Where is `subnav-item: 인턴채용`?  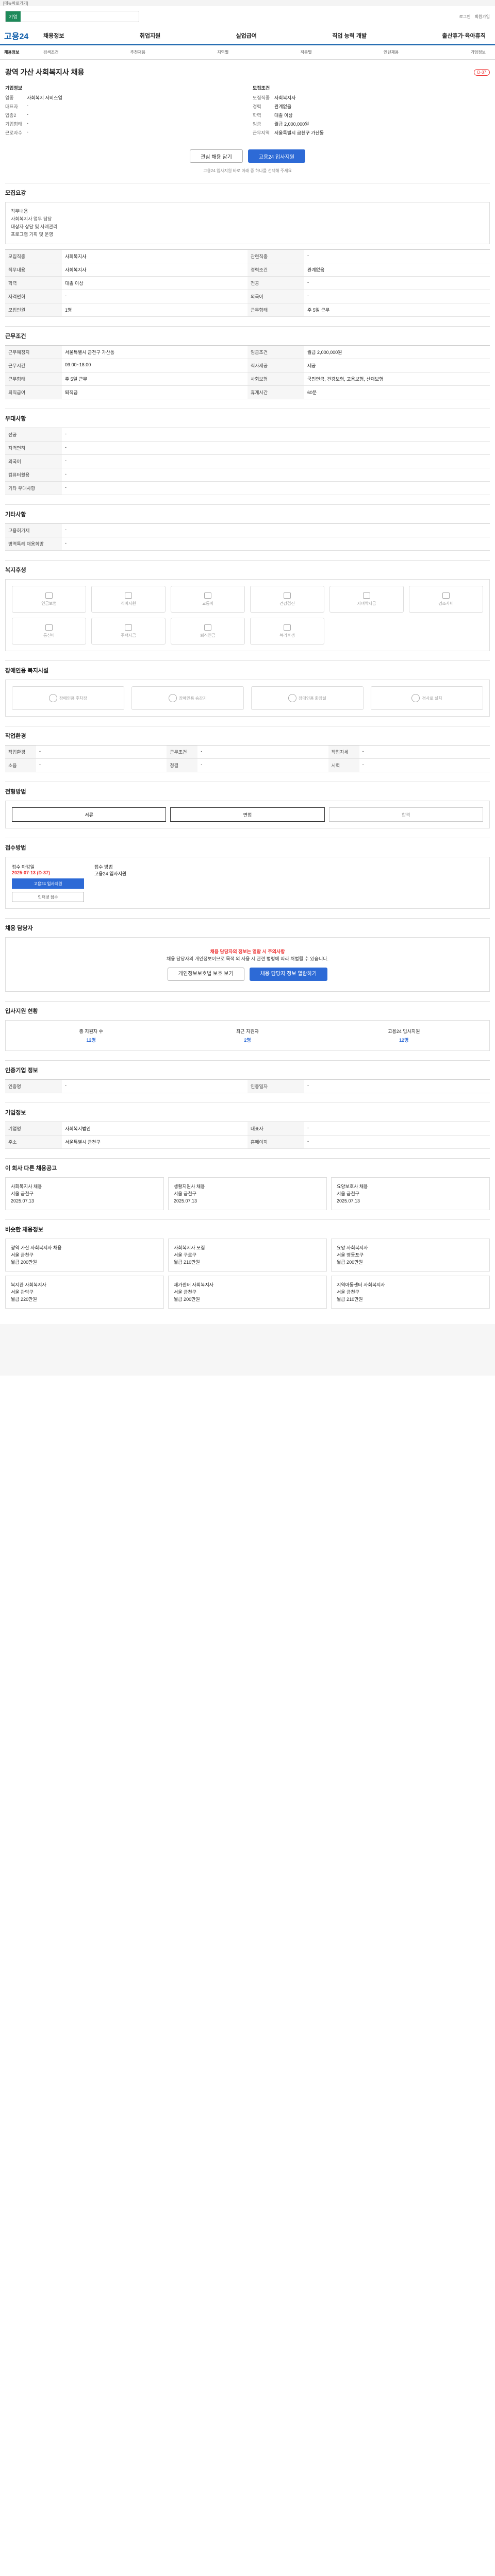
subnav-item: 인턴채용 is located at coordinates (391, 52).